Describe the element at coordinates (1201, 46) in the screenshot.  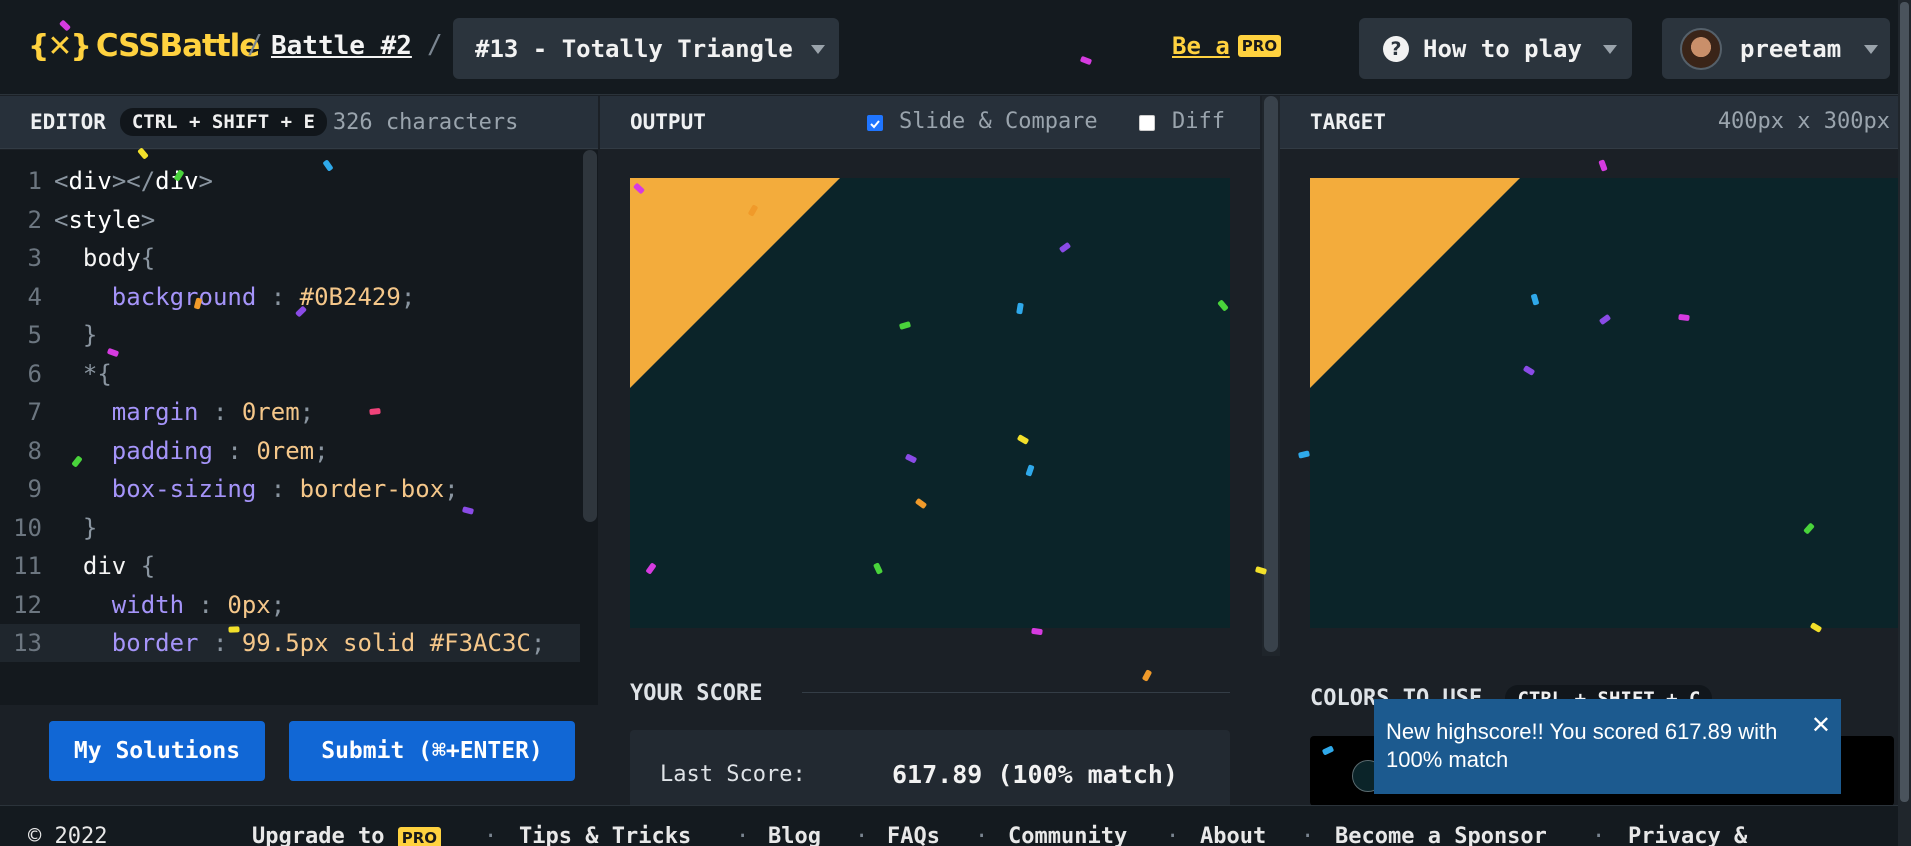
I see `be-a-pro-text: Be a` at that location.